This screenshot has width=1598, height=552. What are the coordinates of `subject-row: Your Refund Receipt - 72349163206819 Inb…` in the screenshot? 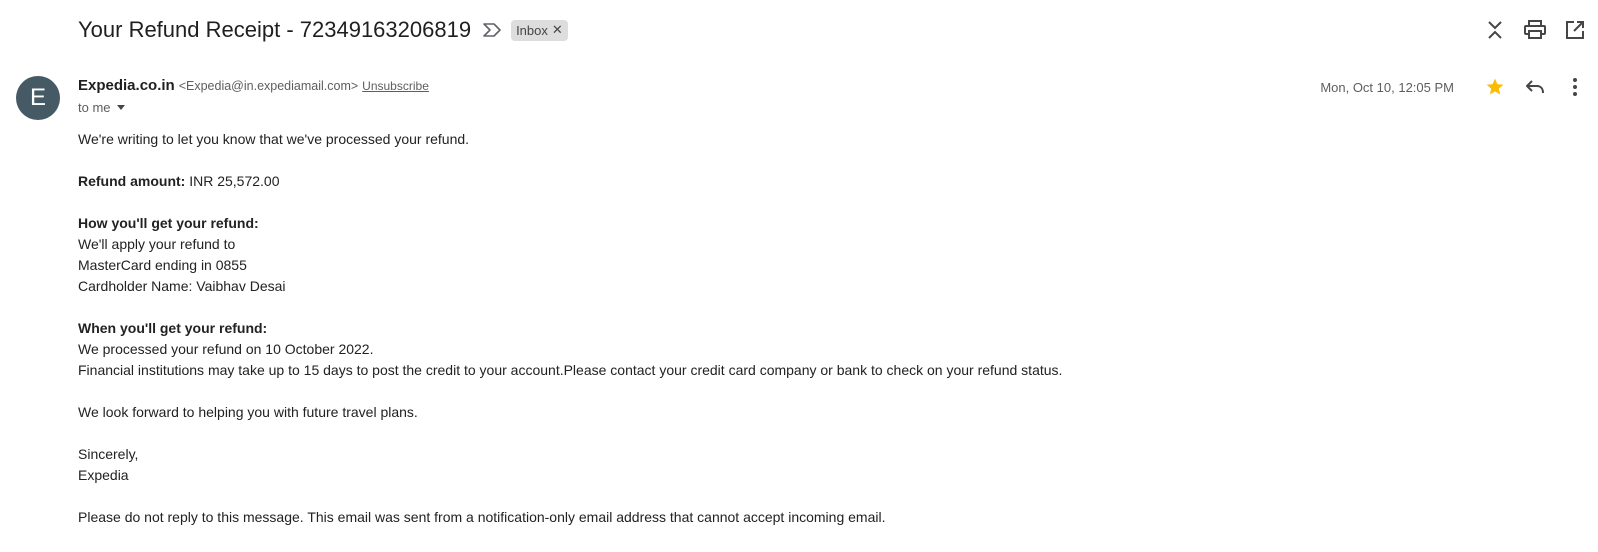 It's located at (323, 30).